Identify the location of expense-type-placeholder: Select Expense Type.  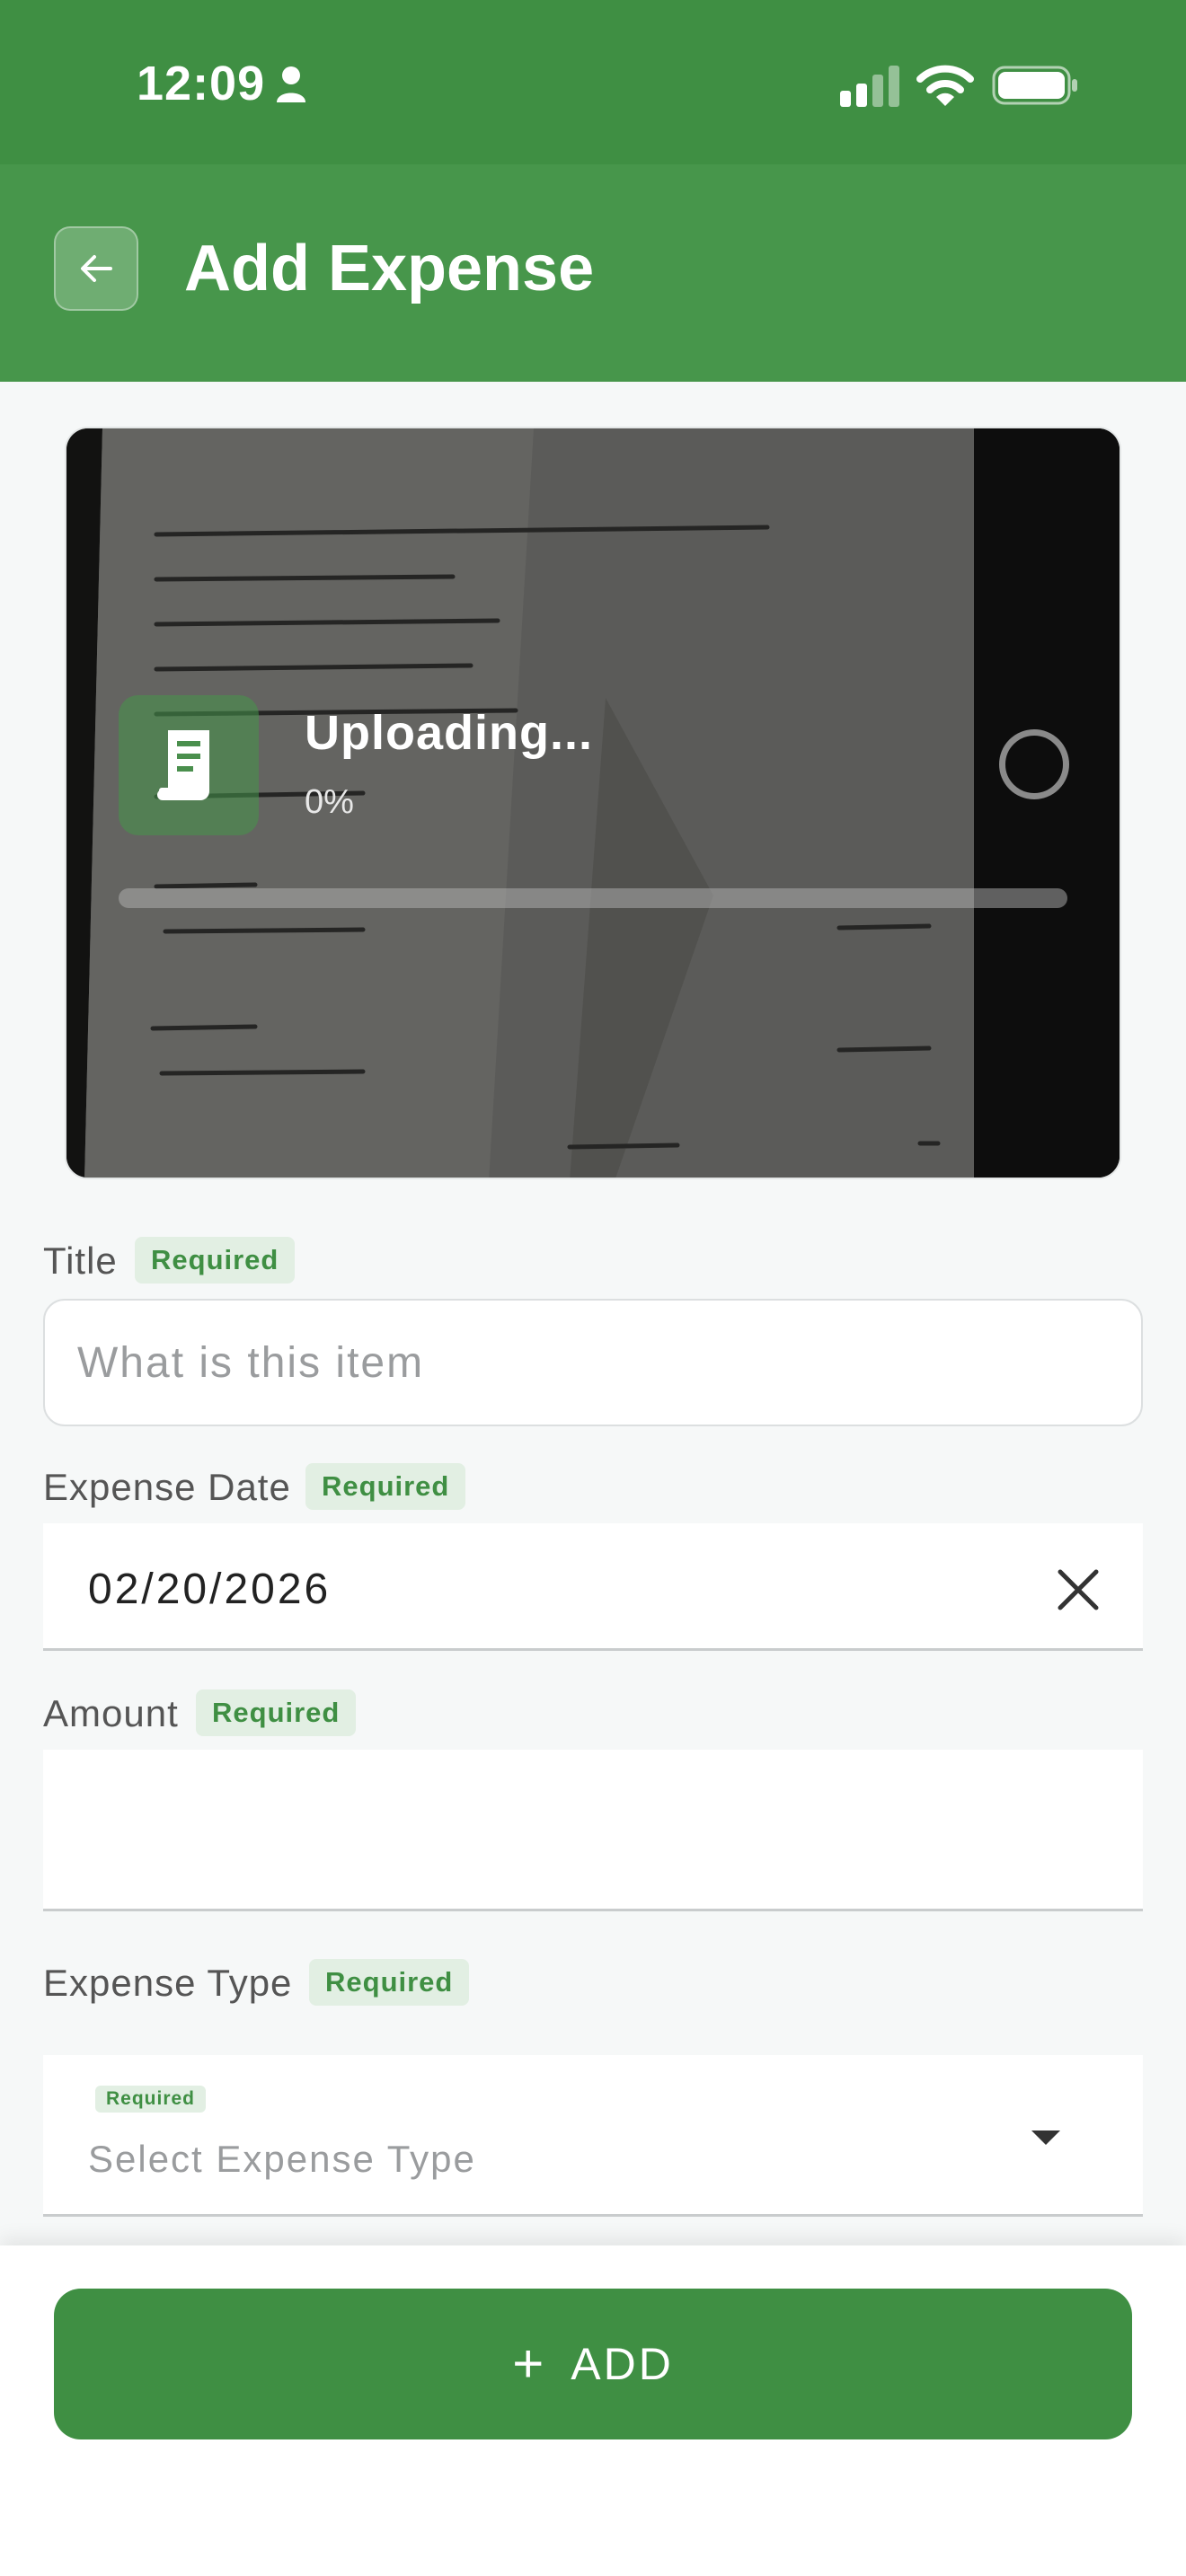
(282, 2159).